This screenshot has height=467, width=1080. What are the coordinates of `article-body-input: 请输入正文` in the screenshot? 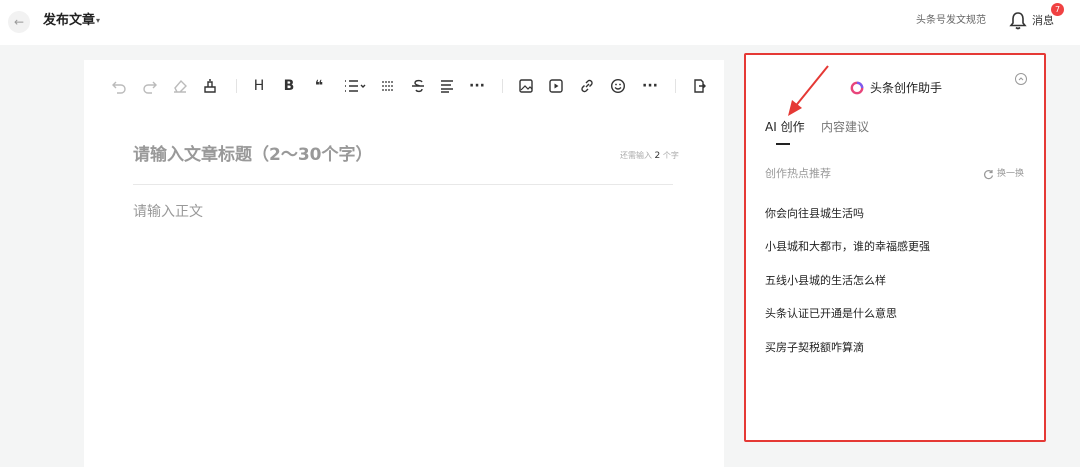 It's located at (168, 212).